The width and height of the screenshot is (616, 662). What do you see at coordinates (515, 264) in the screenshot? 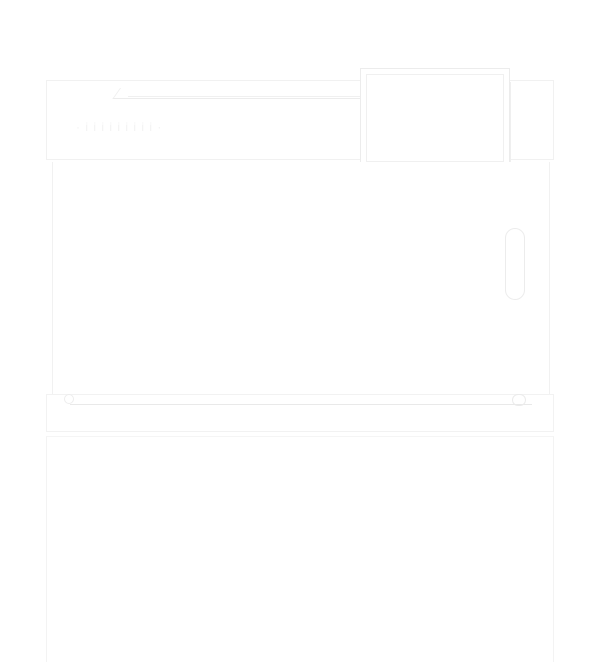
I see `door-handle` at bounding box center [515, 264].